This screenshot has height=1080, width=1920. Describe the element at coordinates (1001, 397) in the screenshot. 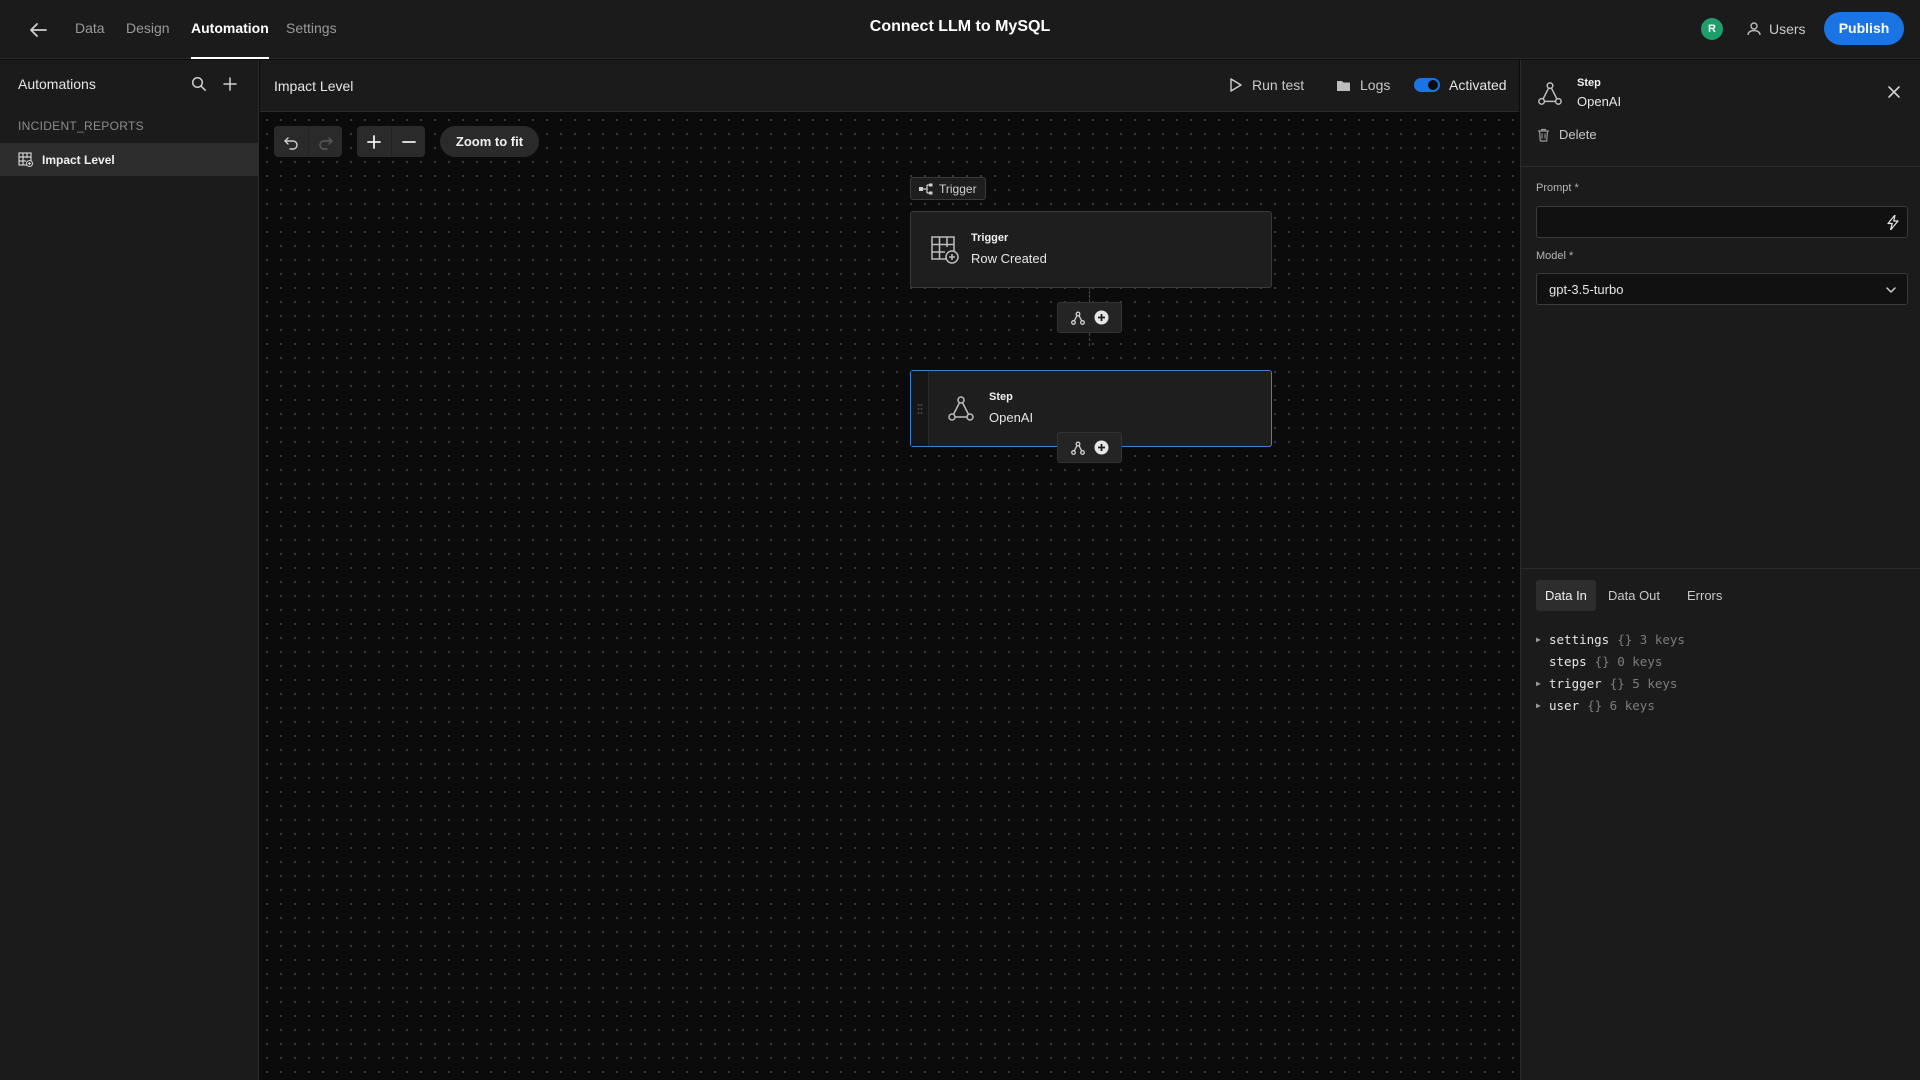

I see `node-kicker: Step` at that location.